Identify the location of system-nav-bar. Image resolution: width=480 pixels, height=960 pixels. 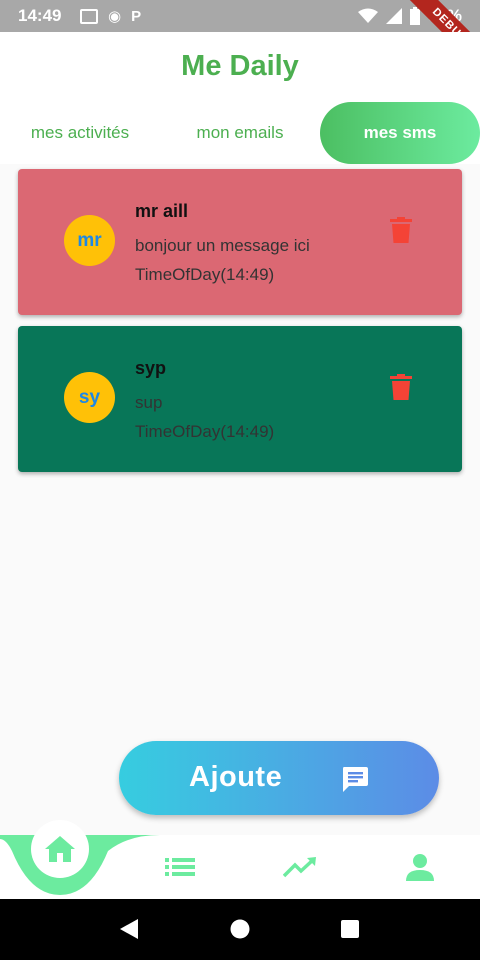
(240, 929).